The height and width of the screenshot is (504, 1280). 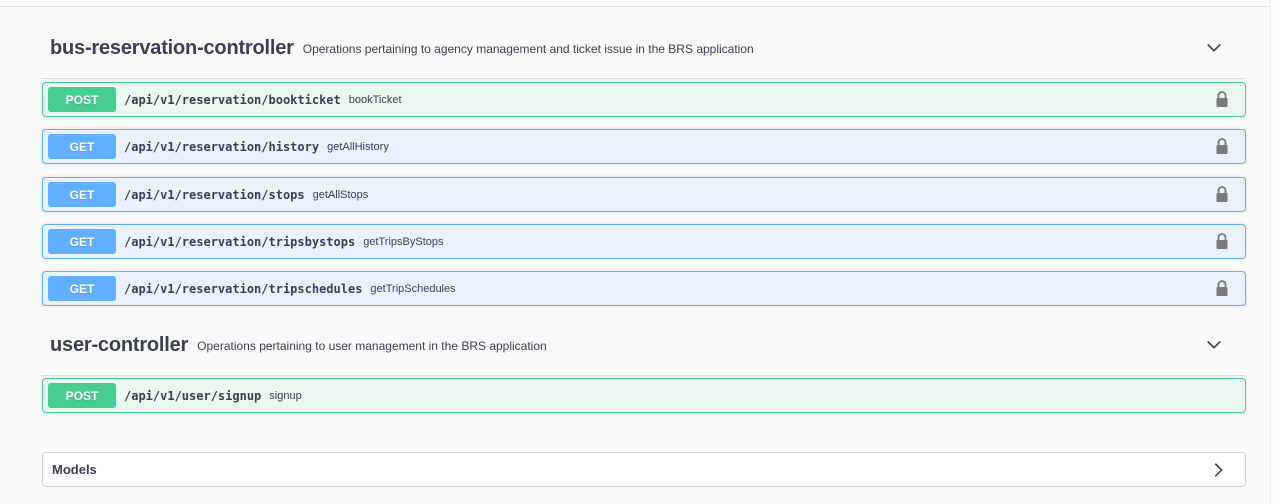 I want to click on operation-summary: getTripSchedules, so click(x=413, y=288).